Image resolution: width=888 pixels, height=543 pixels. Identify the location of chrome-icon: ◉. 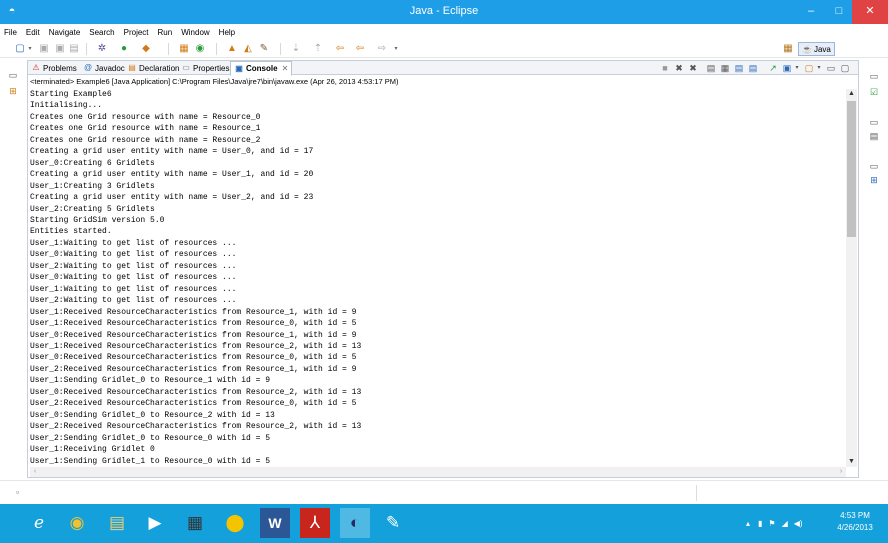
(77, 523).